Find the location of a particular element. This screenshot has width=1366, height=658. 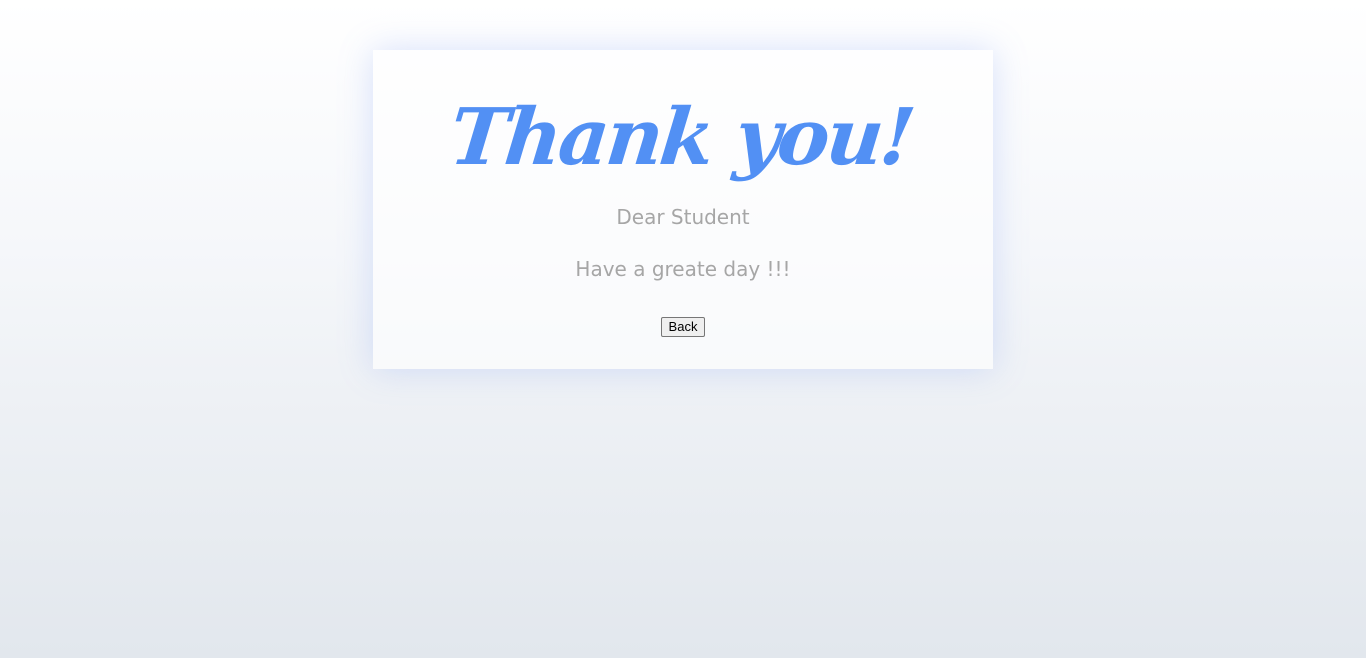

back-button: Back is located at coordinates (683, 327).